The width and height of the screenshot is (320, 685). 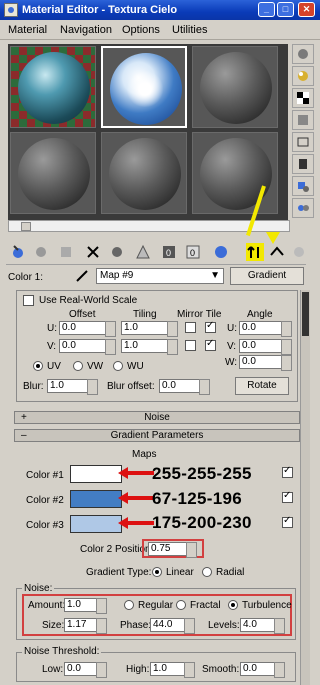 I want to click on eyedropper-icon, so click(x=82, y=276).